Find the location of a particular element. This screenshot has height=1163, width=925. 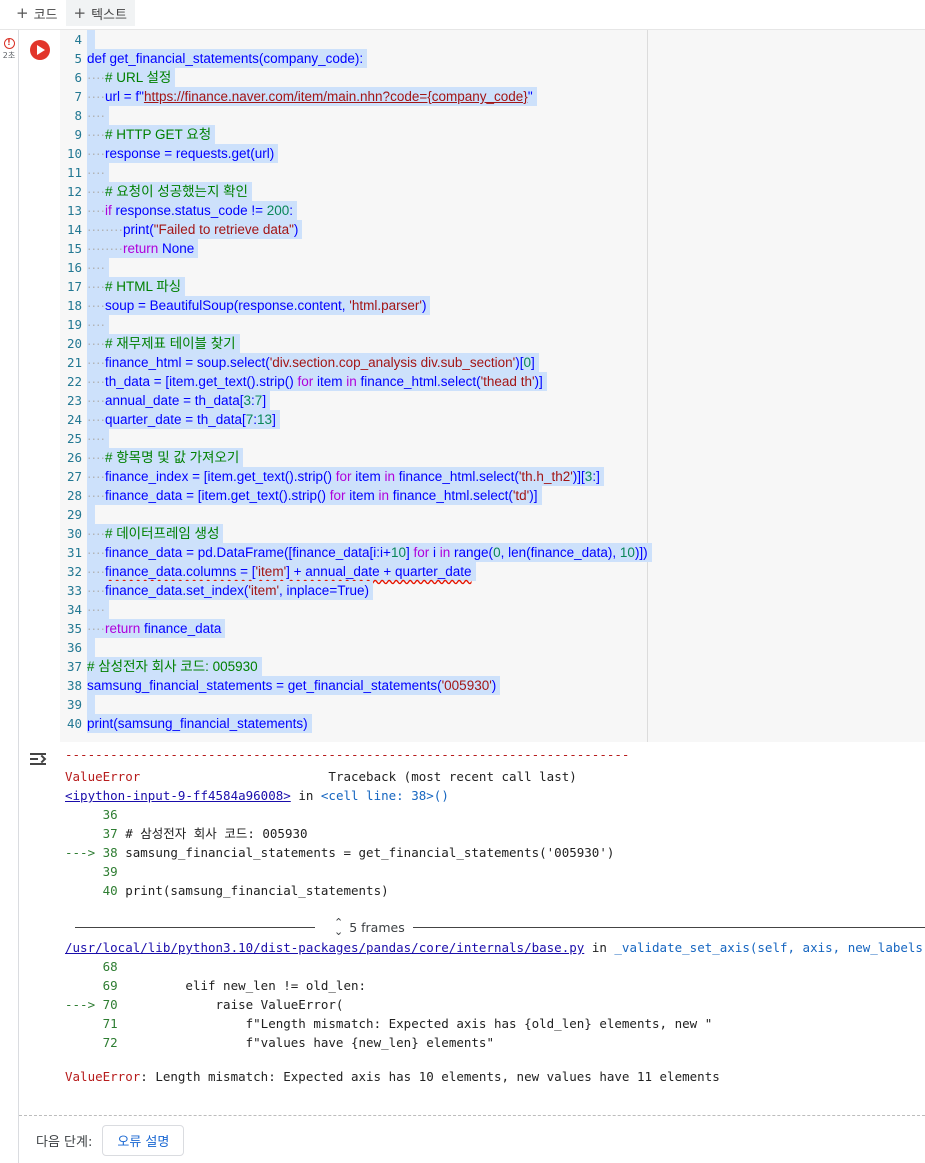

code-line: 37 # 삼성전자 회사 코드: 005930 is located at coordinates (492, 666).